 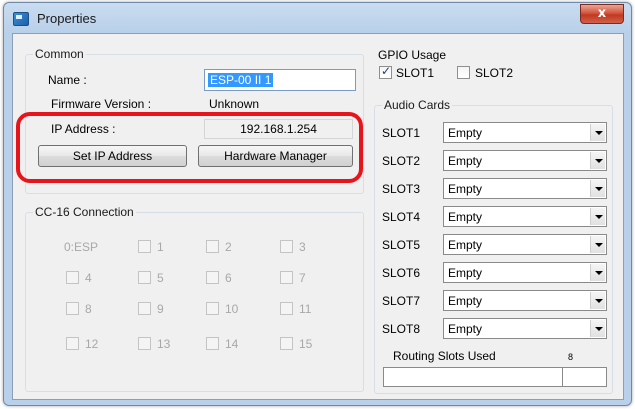 What do you see at coordinates (465, 329) in the screenshot?
I see `audio-slot8-value: Empty` at bounding box center [465, 329].